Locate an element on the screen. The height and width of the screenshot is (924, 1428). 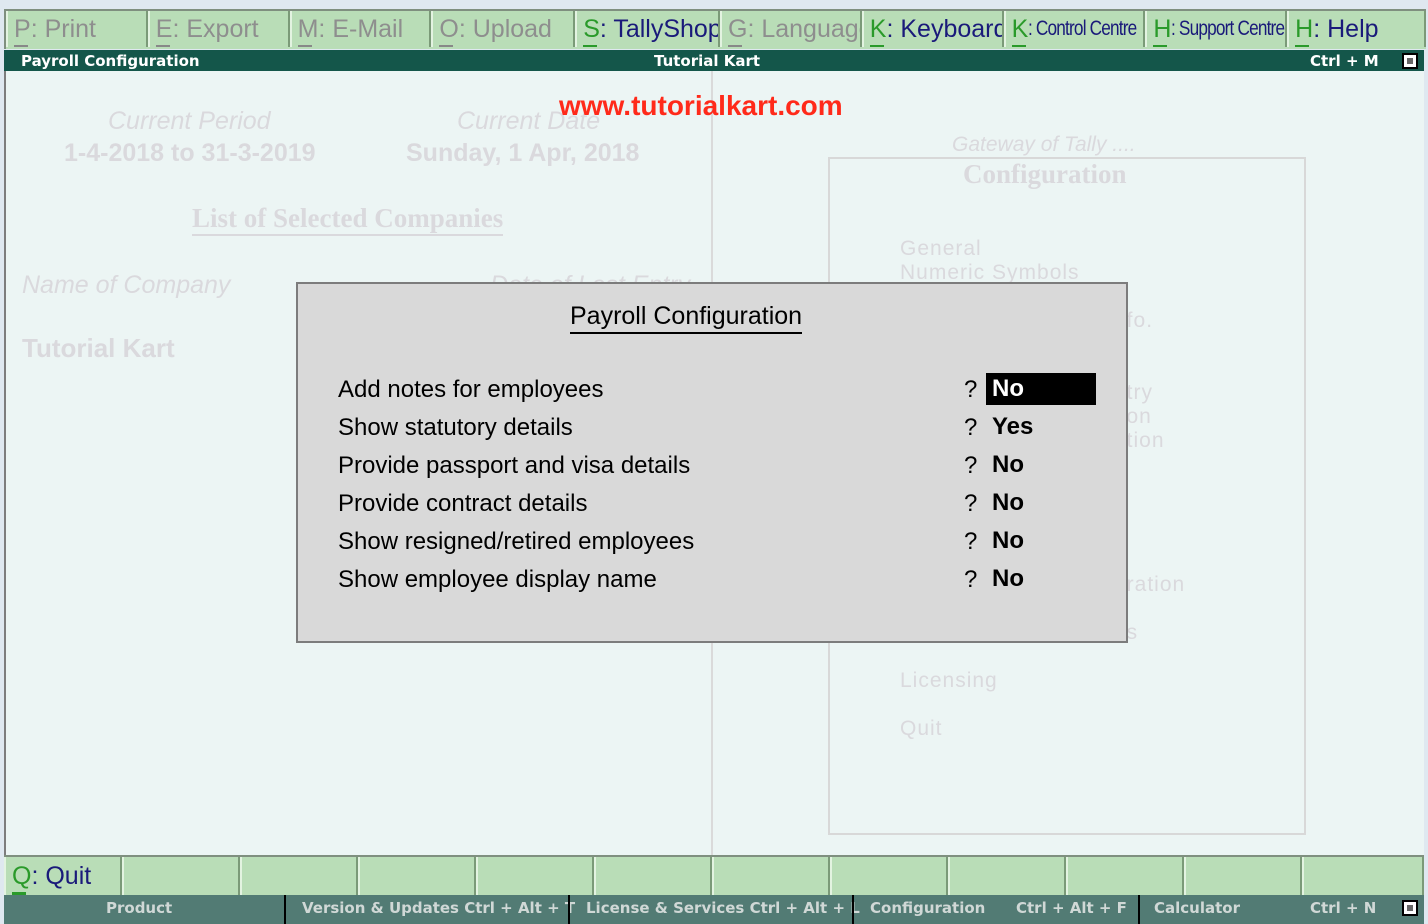
display-name-field: No is located at coordinates (1041, 579).